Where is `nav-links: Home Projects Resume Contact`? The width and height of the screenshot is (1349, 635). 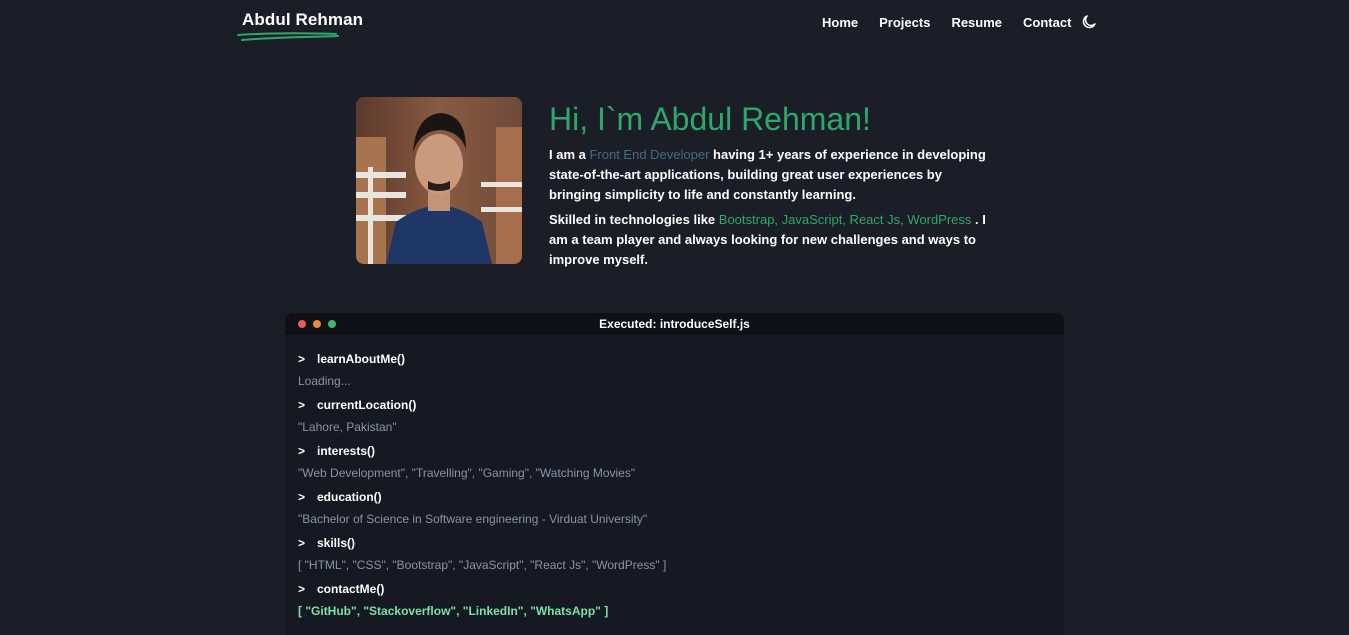
nav-links: Home Projects Resume Contact is located at coordinates (957, 22).